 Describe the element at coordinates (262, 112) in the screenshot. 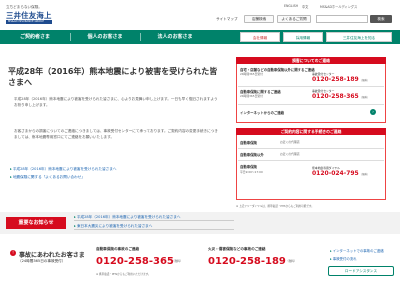

I see `internet-contact-link: インターネットからのご連絡` at that location.